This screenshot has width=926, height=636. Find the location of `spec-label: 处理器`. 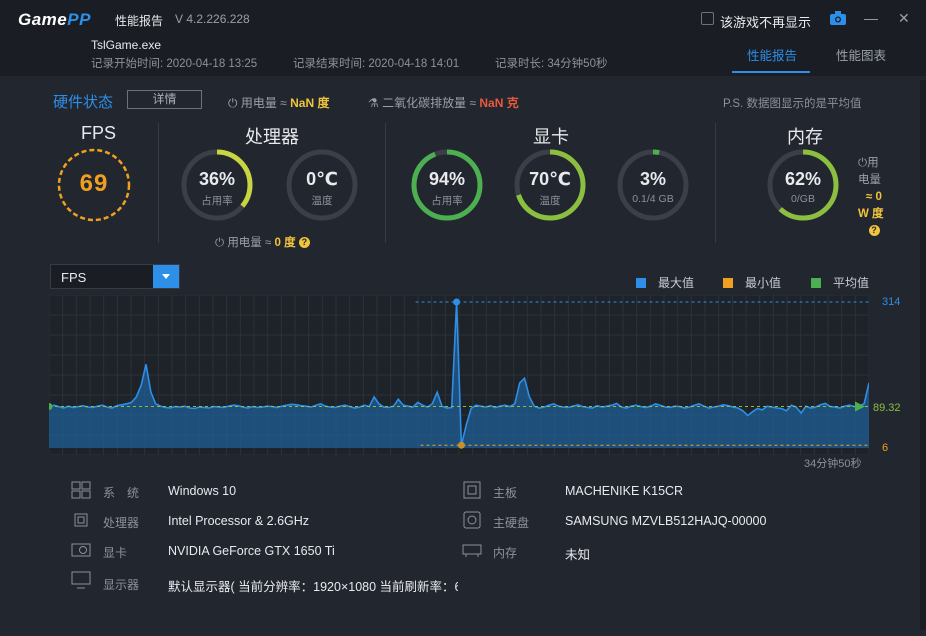

spec-label: 处理器 is located at coordinates (121, 523).